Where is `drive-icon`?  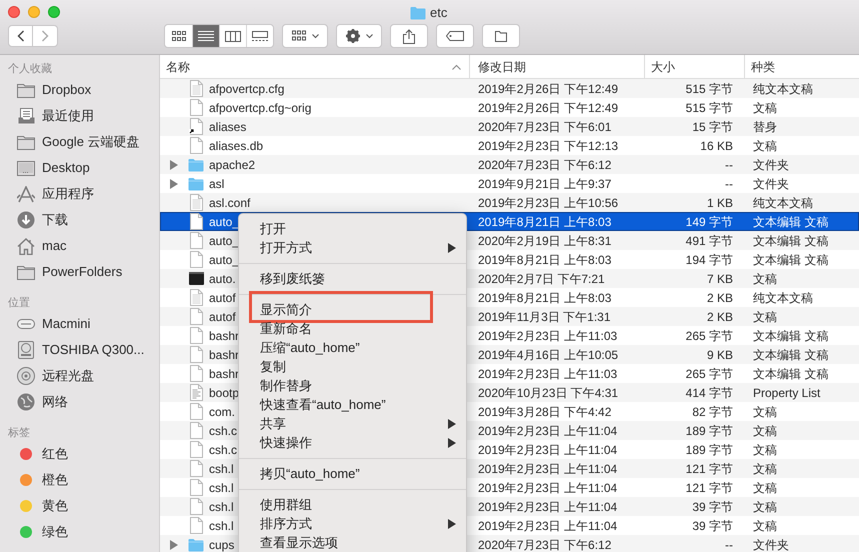 drive-icon is located at coordinates (26, 324).